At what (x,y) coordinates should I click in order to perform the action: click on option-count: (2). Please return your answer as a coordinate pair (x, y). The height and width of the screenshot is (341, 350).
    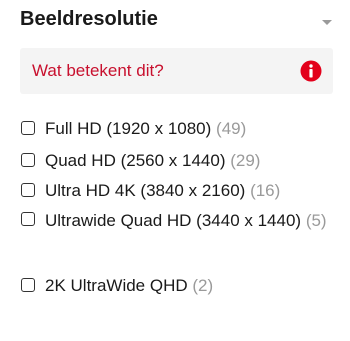
    Looking at the image, I should click on (203, 285).